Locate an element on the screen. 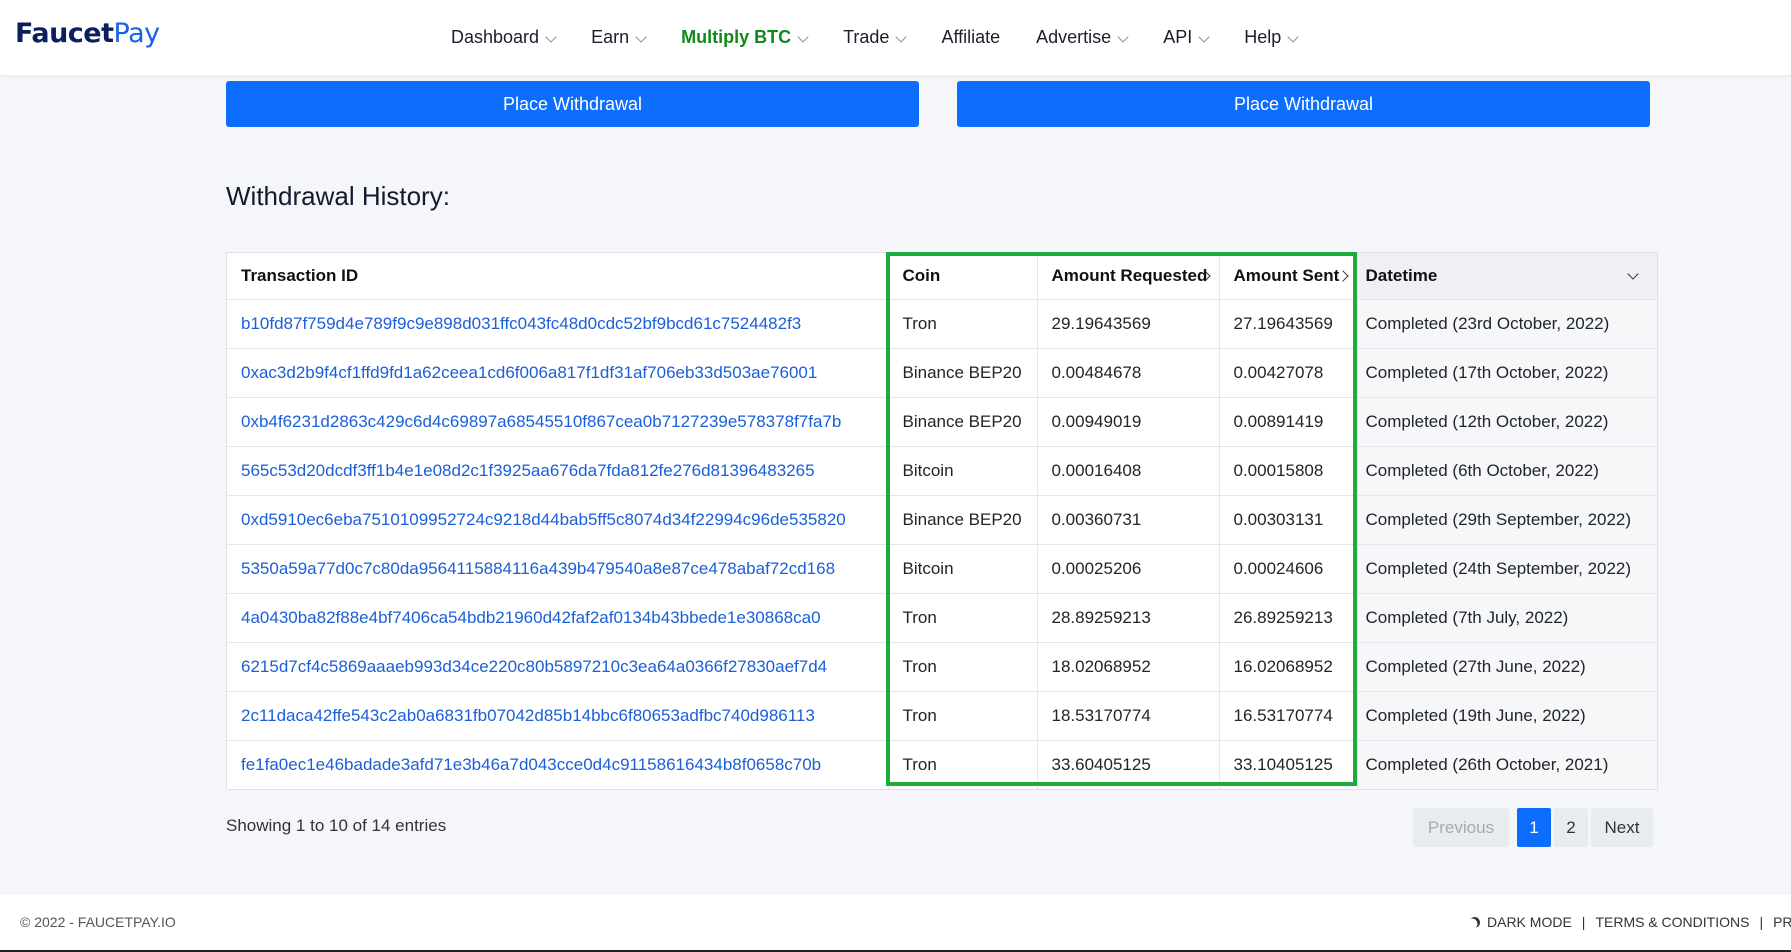 The height and width of the screenshot is (952, 1791). faucetpay-logo: FaucetPay is located at coordinates (87, 33).